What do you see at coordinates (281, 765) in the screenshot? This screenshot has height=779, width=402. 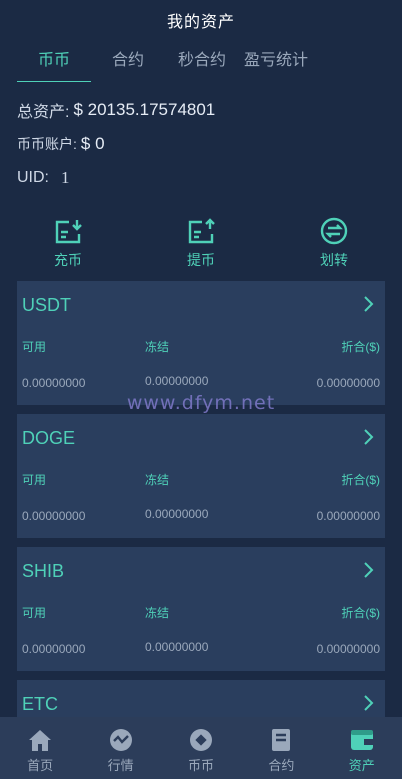 I see `nav-label: 合约` at bounding box center [281, 765].